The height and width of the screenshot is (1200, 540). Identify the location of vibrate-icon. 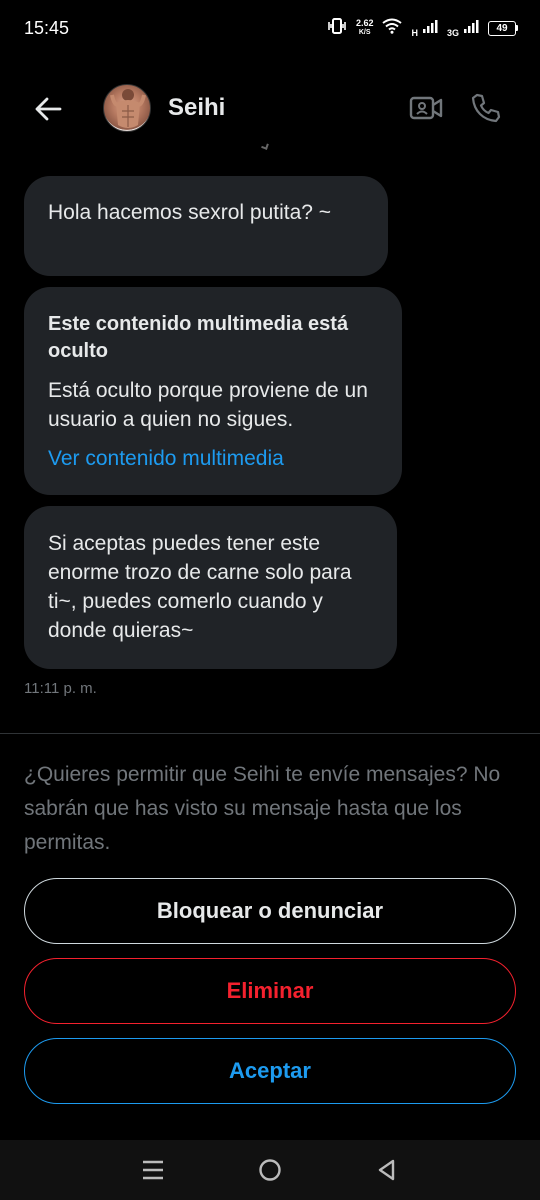
(337, 28).